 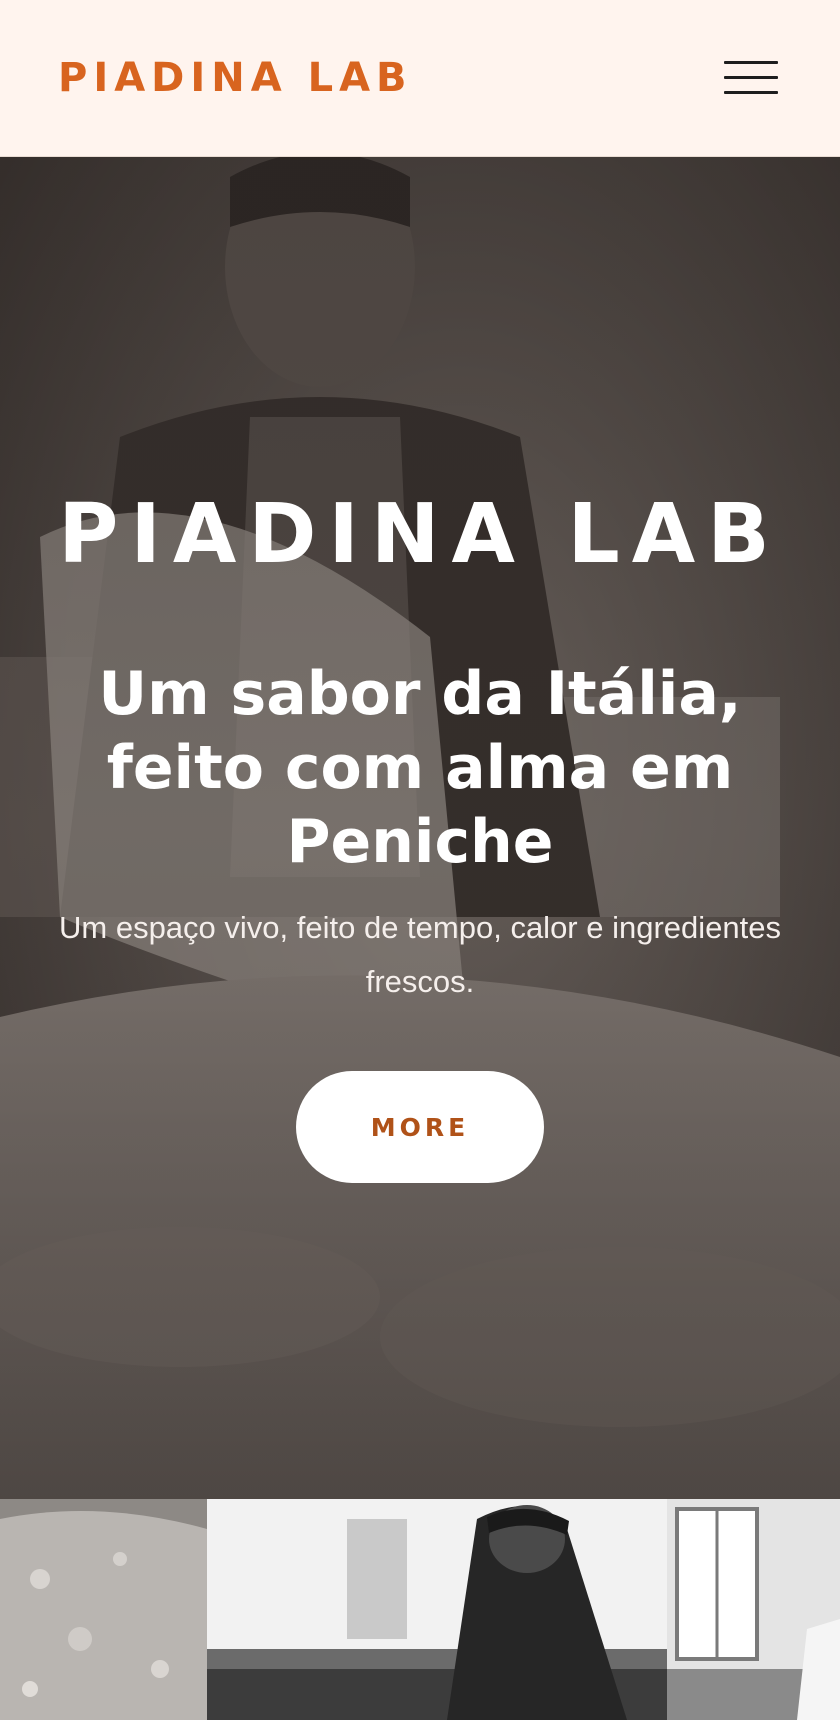 I want to click on chef-at-window-photo, so click(x=437, y=1609).